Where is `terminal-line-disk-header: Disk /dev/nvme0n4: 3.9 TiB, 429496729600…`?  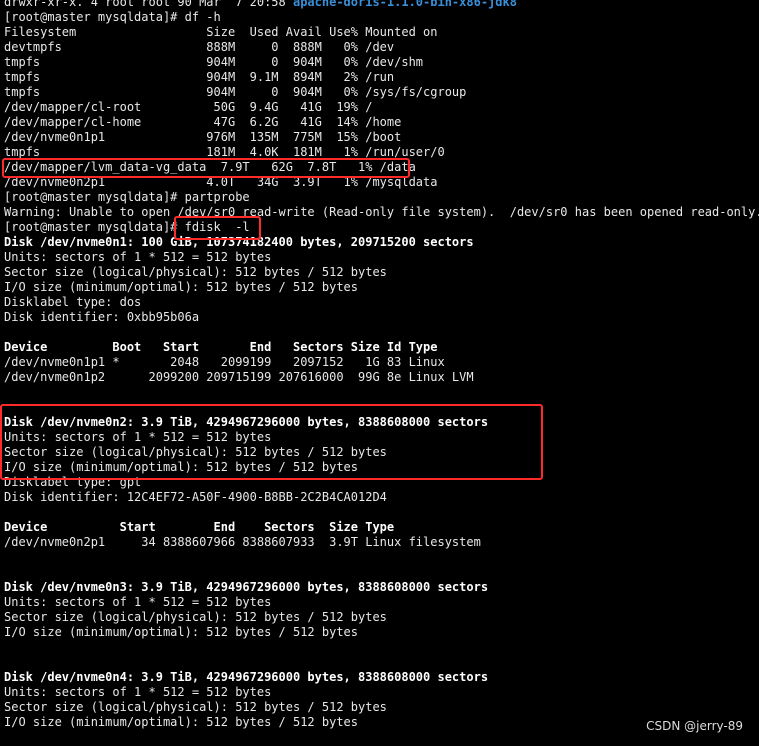 terminal-line-disk-header: Disk /dev/nvme0n4: 3.9 TiB, 429496729600… is located at coordinates (246, 677).